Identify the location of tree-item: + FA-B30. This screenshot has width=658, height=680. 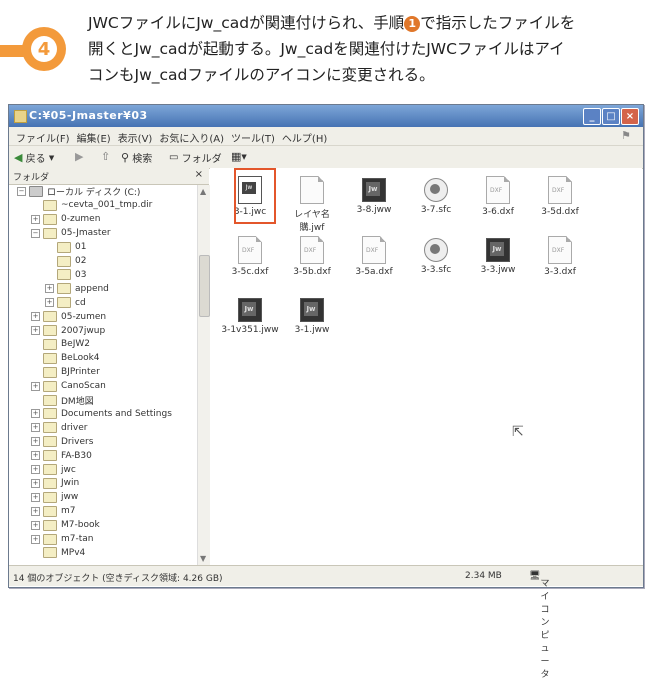
(61, 455).